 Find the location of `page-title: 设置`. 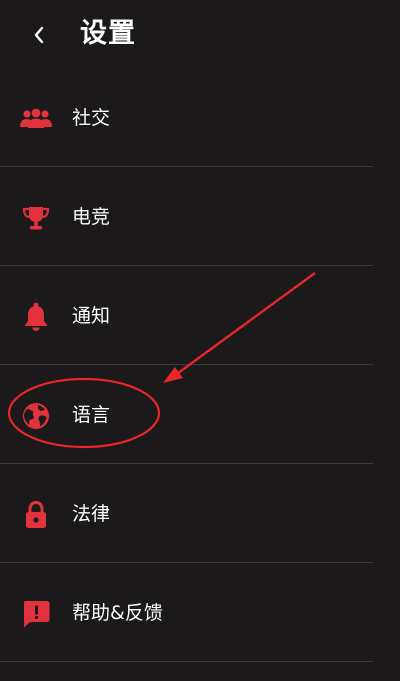

page-title: 设置 is located at coordinates (108, 33).